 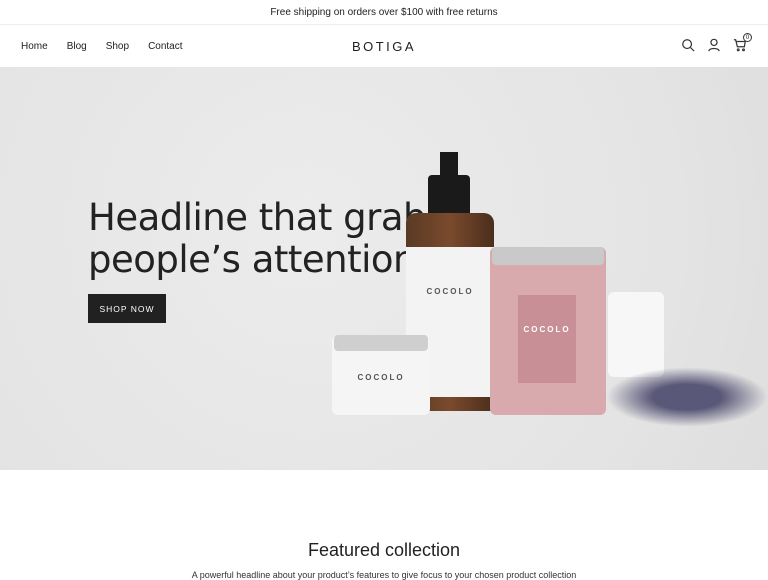 What do you see at coordinates (688, 45) in the screenshot?
I see `search-icon` at bounding box center [688, 45].